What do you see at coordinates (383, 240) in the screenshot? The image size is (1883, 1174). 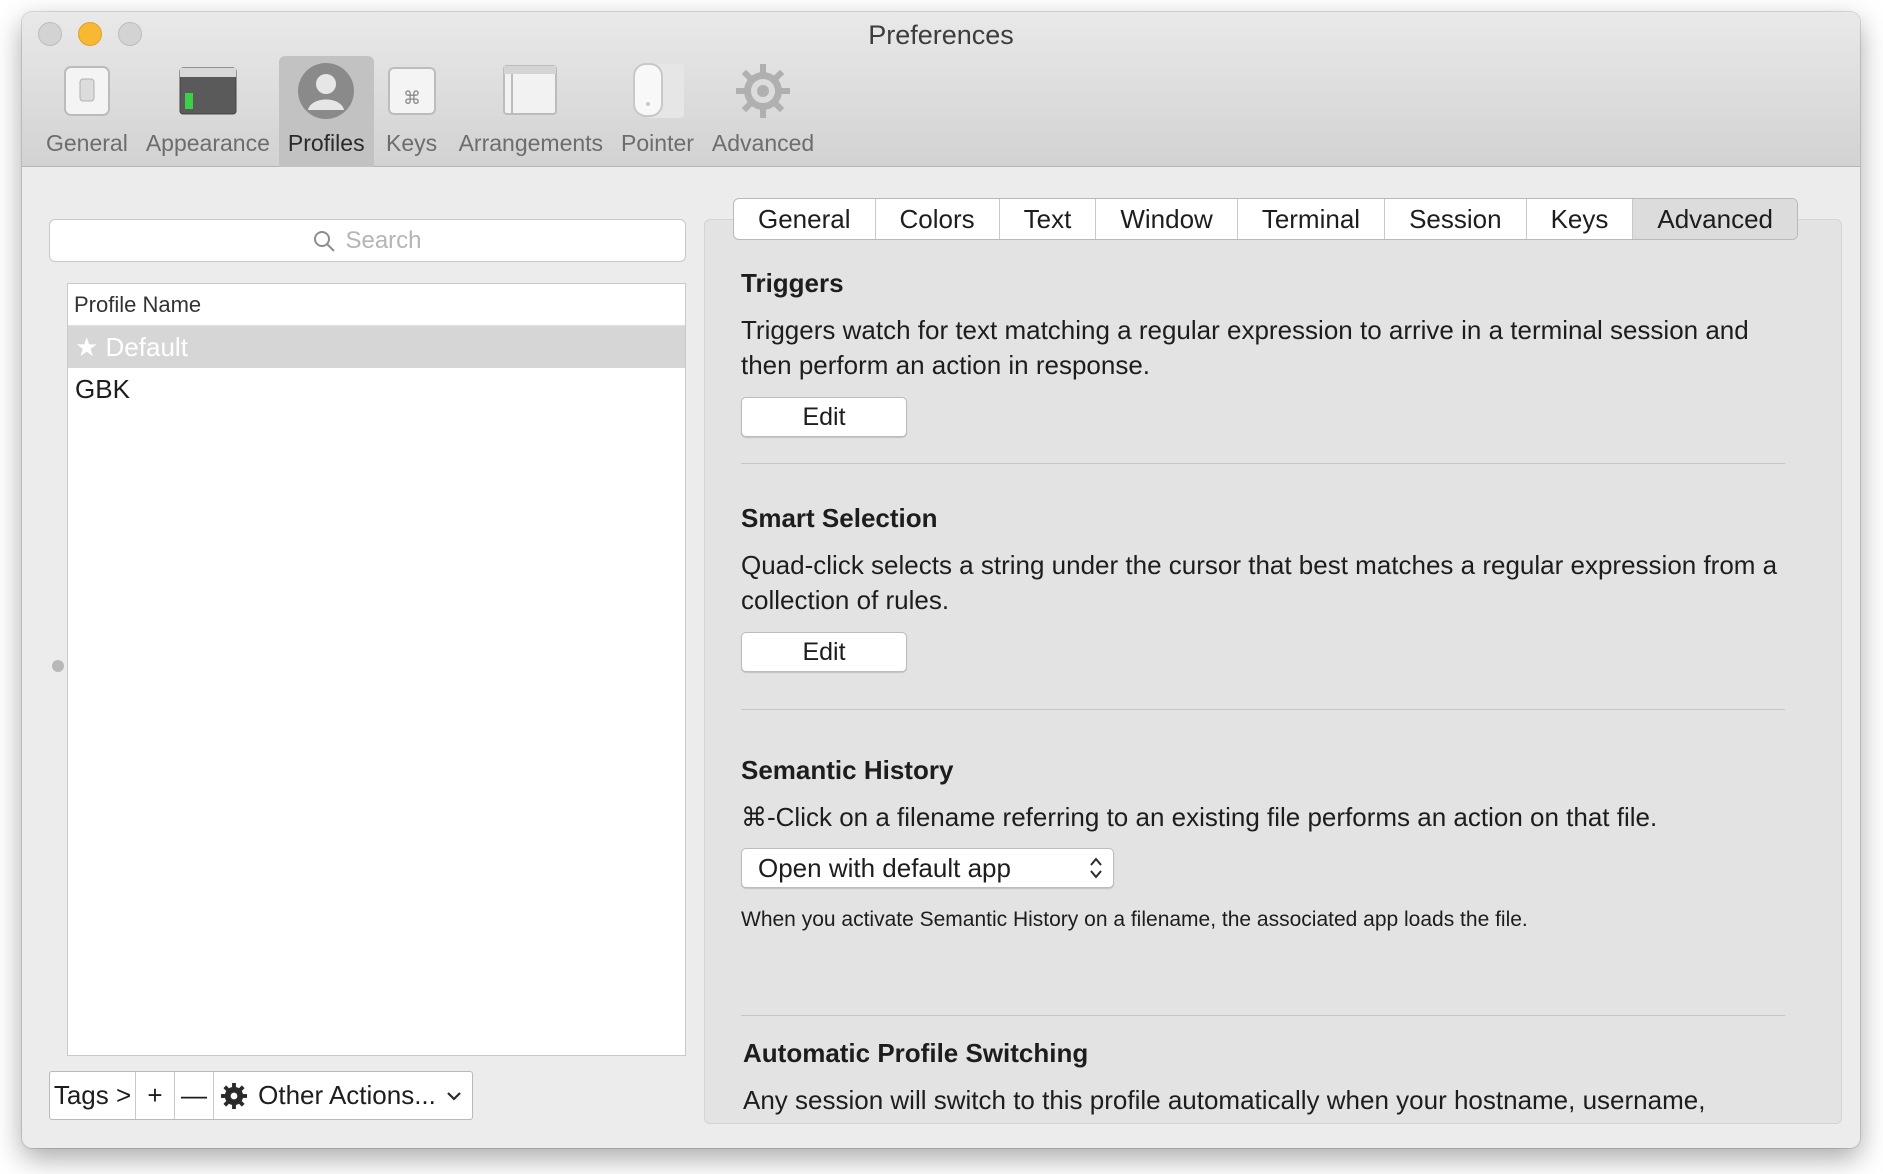 I see `search-placeholder: Search` at bounding box center [383, 240].